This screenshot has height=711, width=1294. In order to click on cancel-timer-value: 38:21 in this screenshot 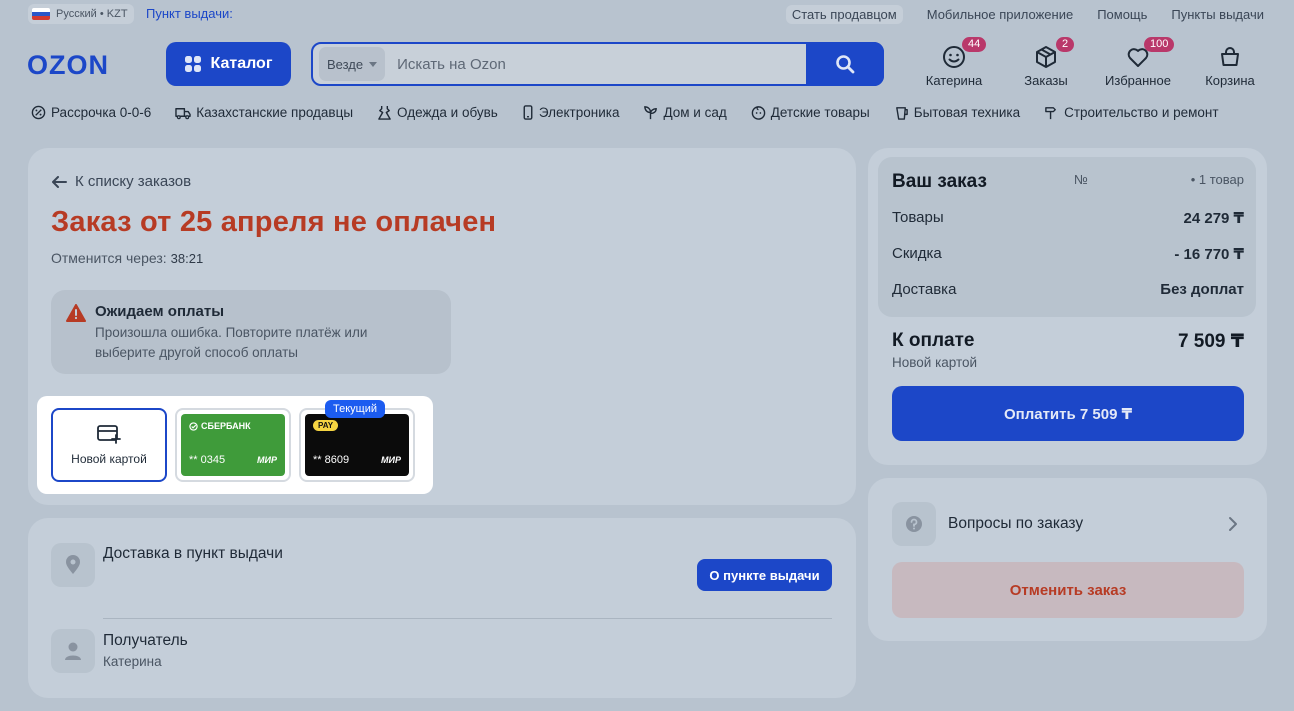, I will do `click(187, 258)`.